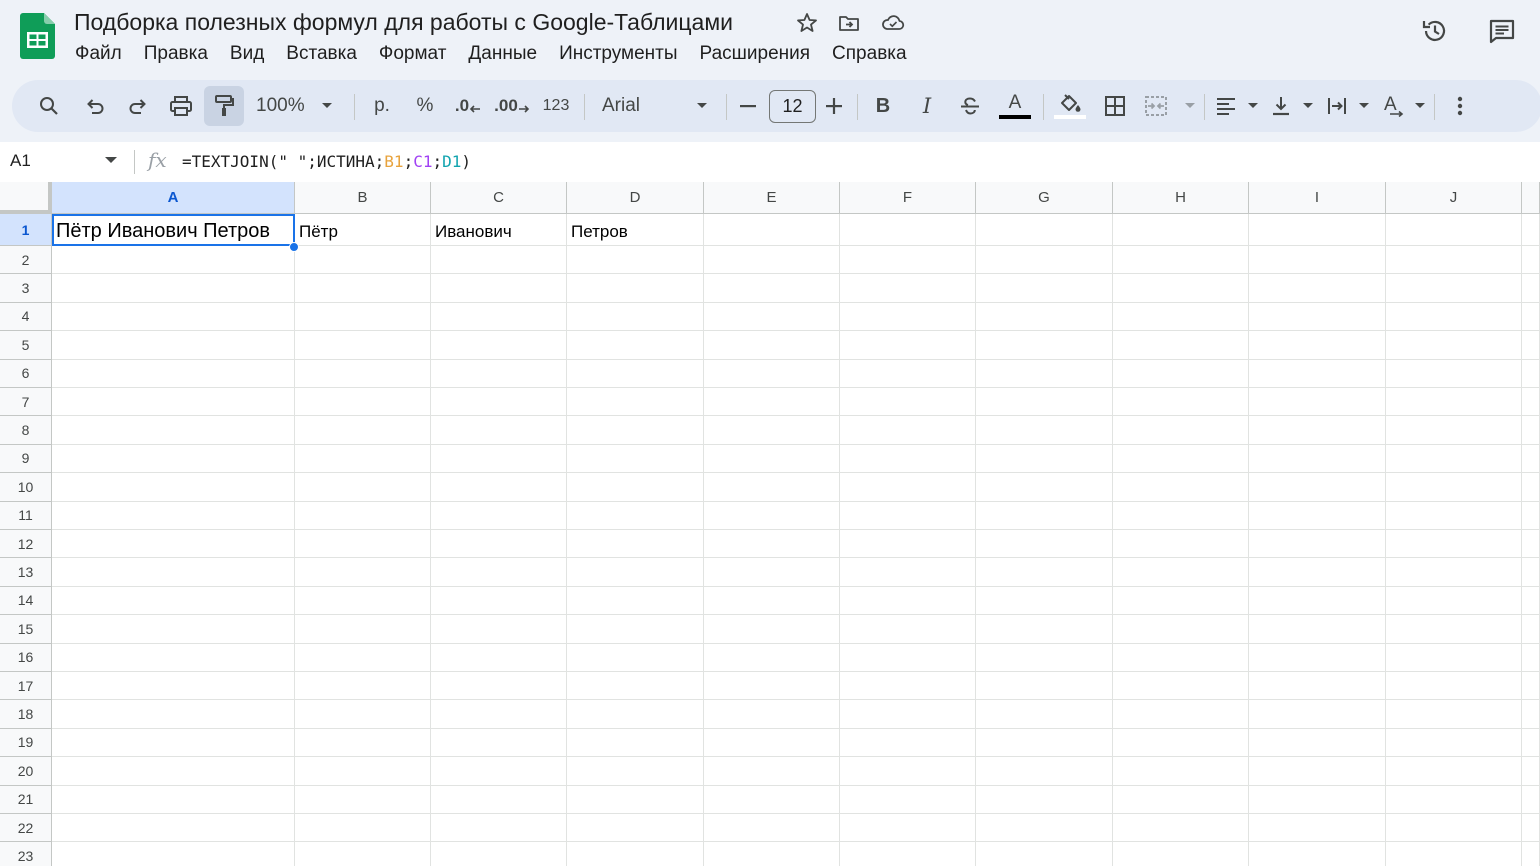 This screenshot has height=866, width=1540. I want to click on cell-h23, so click(1181, 854).